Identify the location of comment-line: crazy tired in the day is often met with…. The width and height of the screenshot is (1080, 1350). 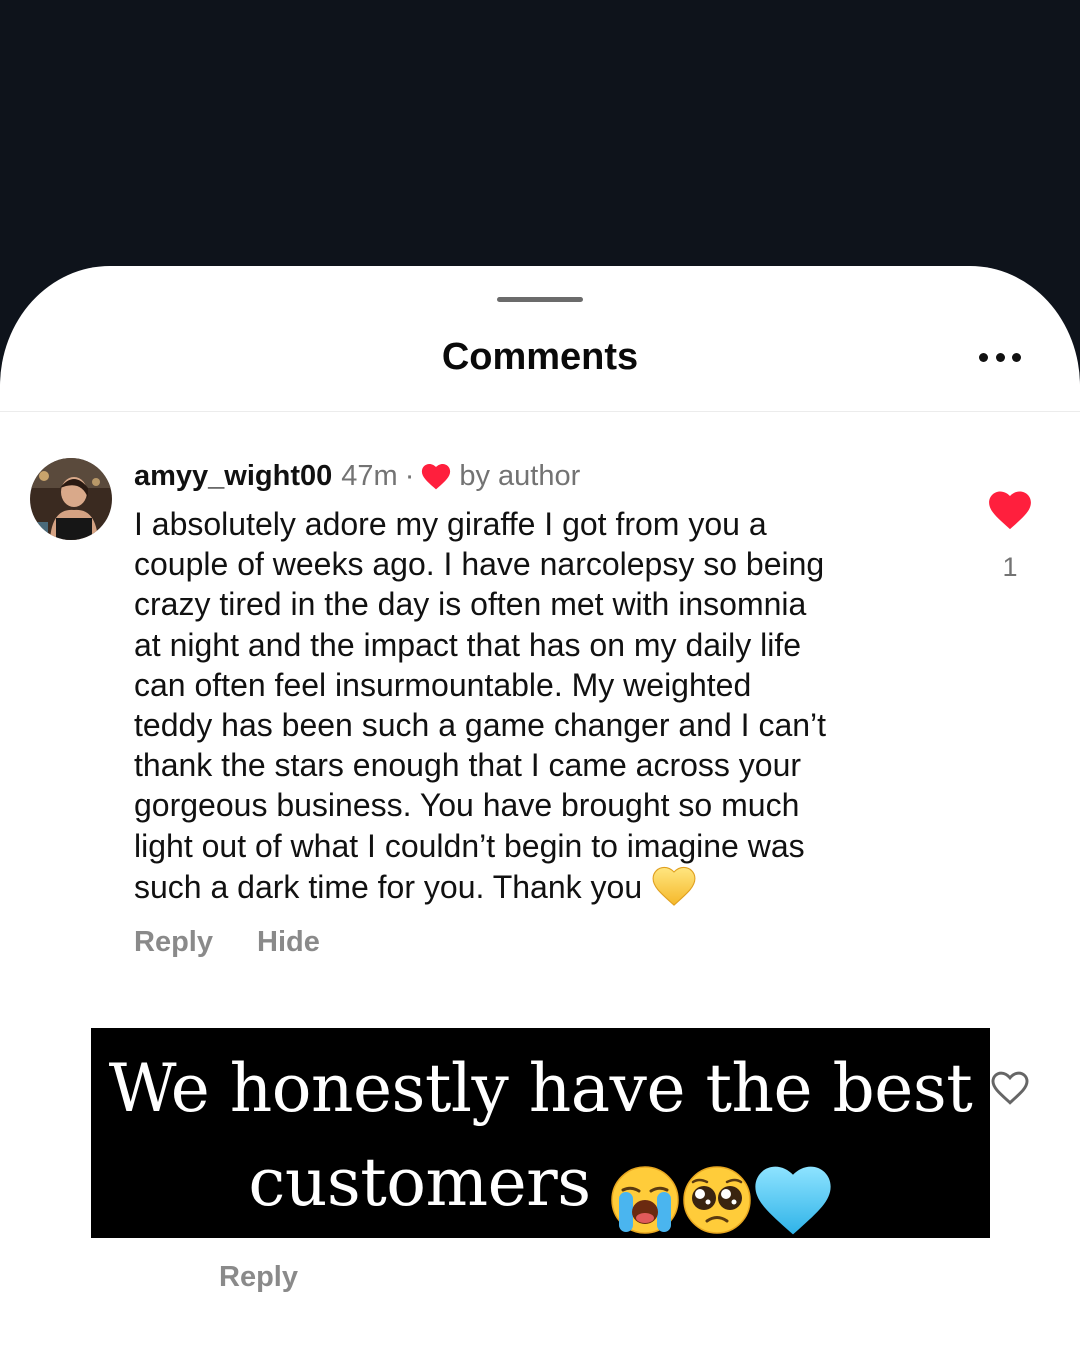
(470, 604).